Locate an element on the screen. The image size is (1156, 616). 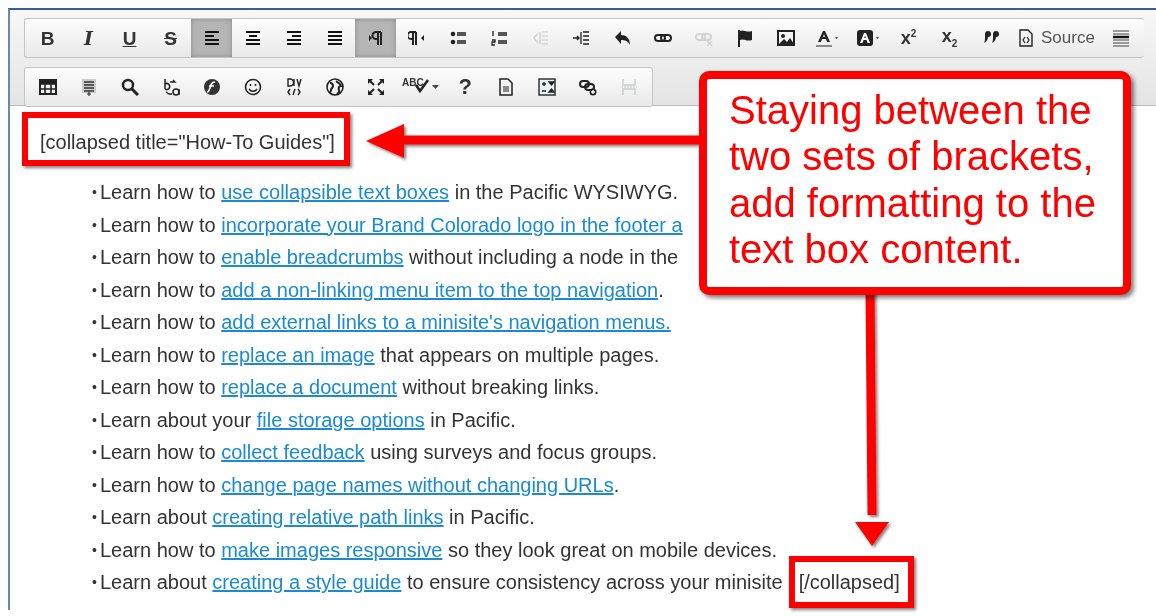
link: replace a document is located at coordinates (309, 387).